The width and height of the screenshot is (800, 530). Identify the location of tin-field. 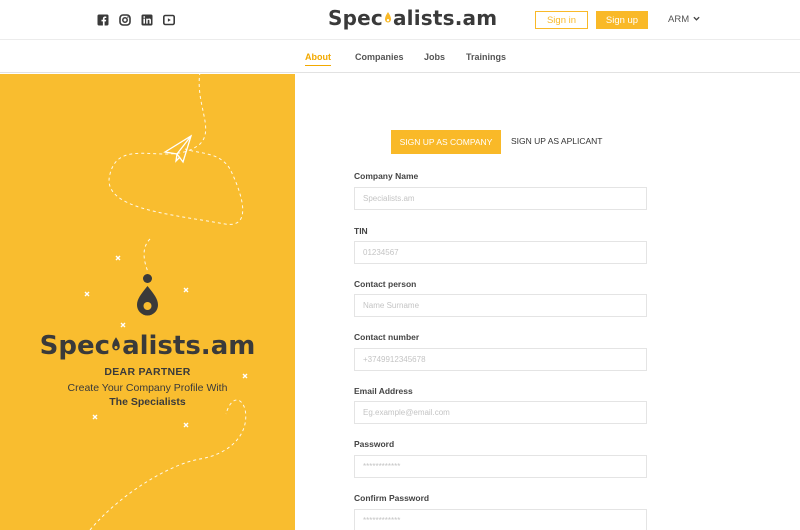
(500, 252).